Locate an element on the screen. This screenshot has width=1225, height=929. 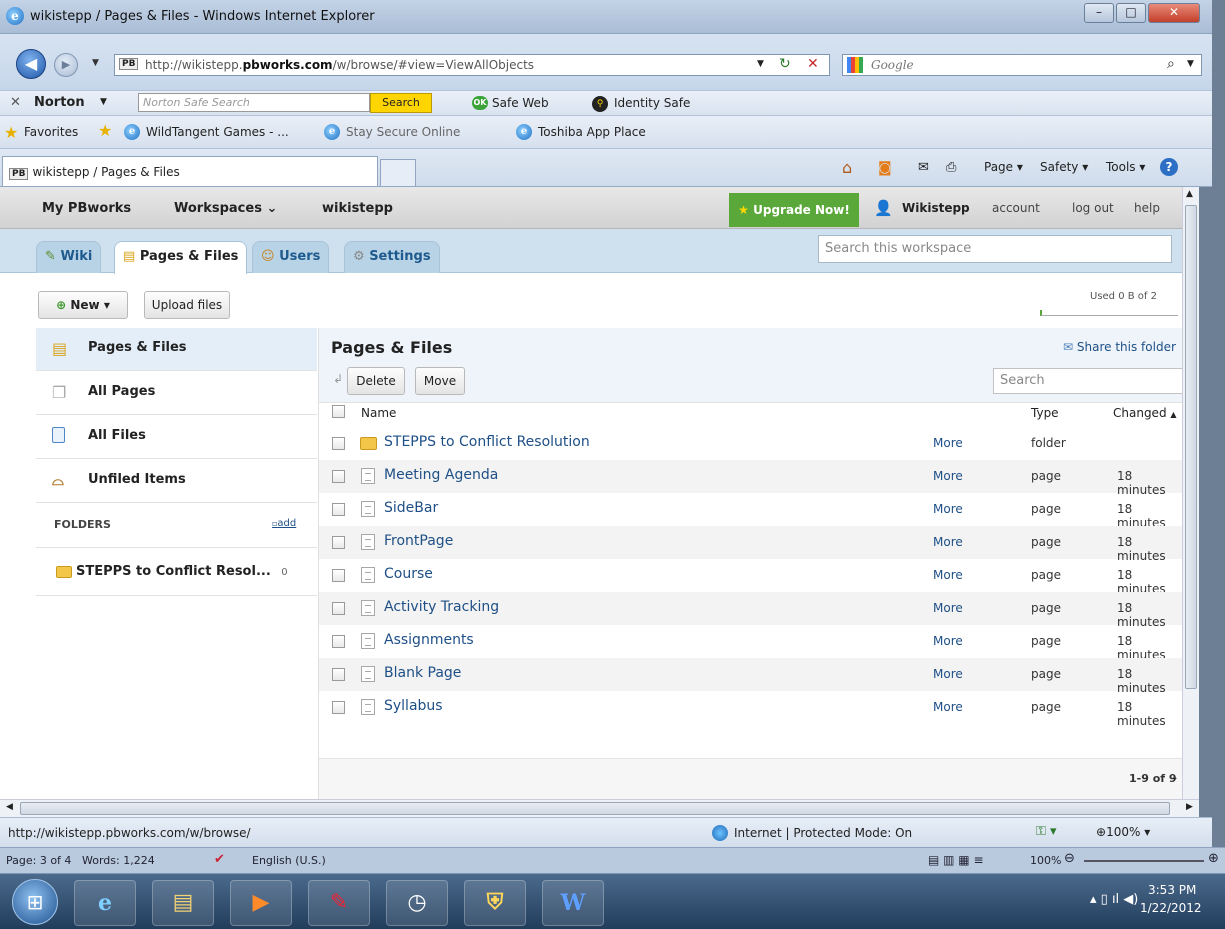
word-language: English (U.S.) is located at coordinates (289, 860).